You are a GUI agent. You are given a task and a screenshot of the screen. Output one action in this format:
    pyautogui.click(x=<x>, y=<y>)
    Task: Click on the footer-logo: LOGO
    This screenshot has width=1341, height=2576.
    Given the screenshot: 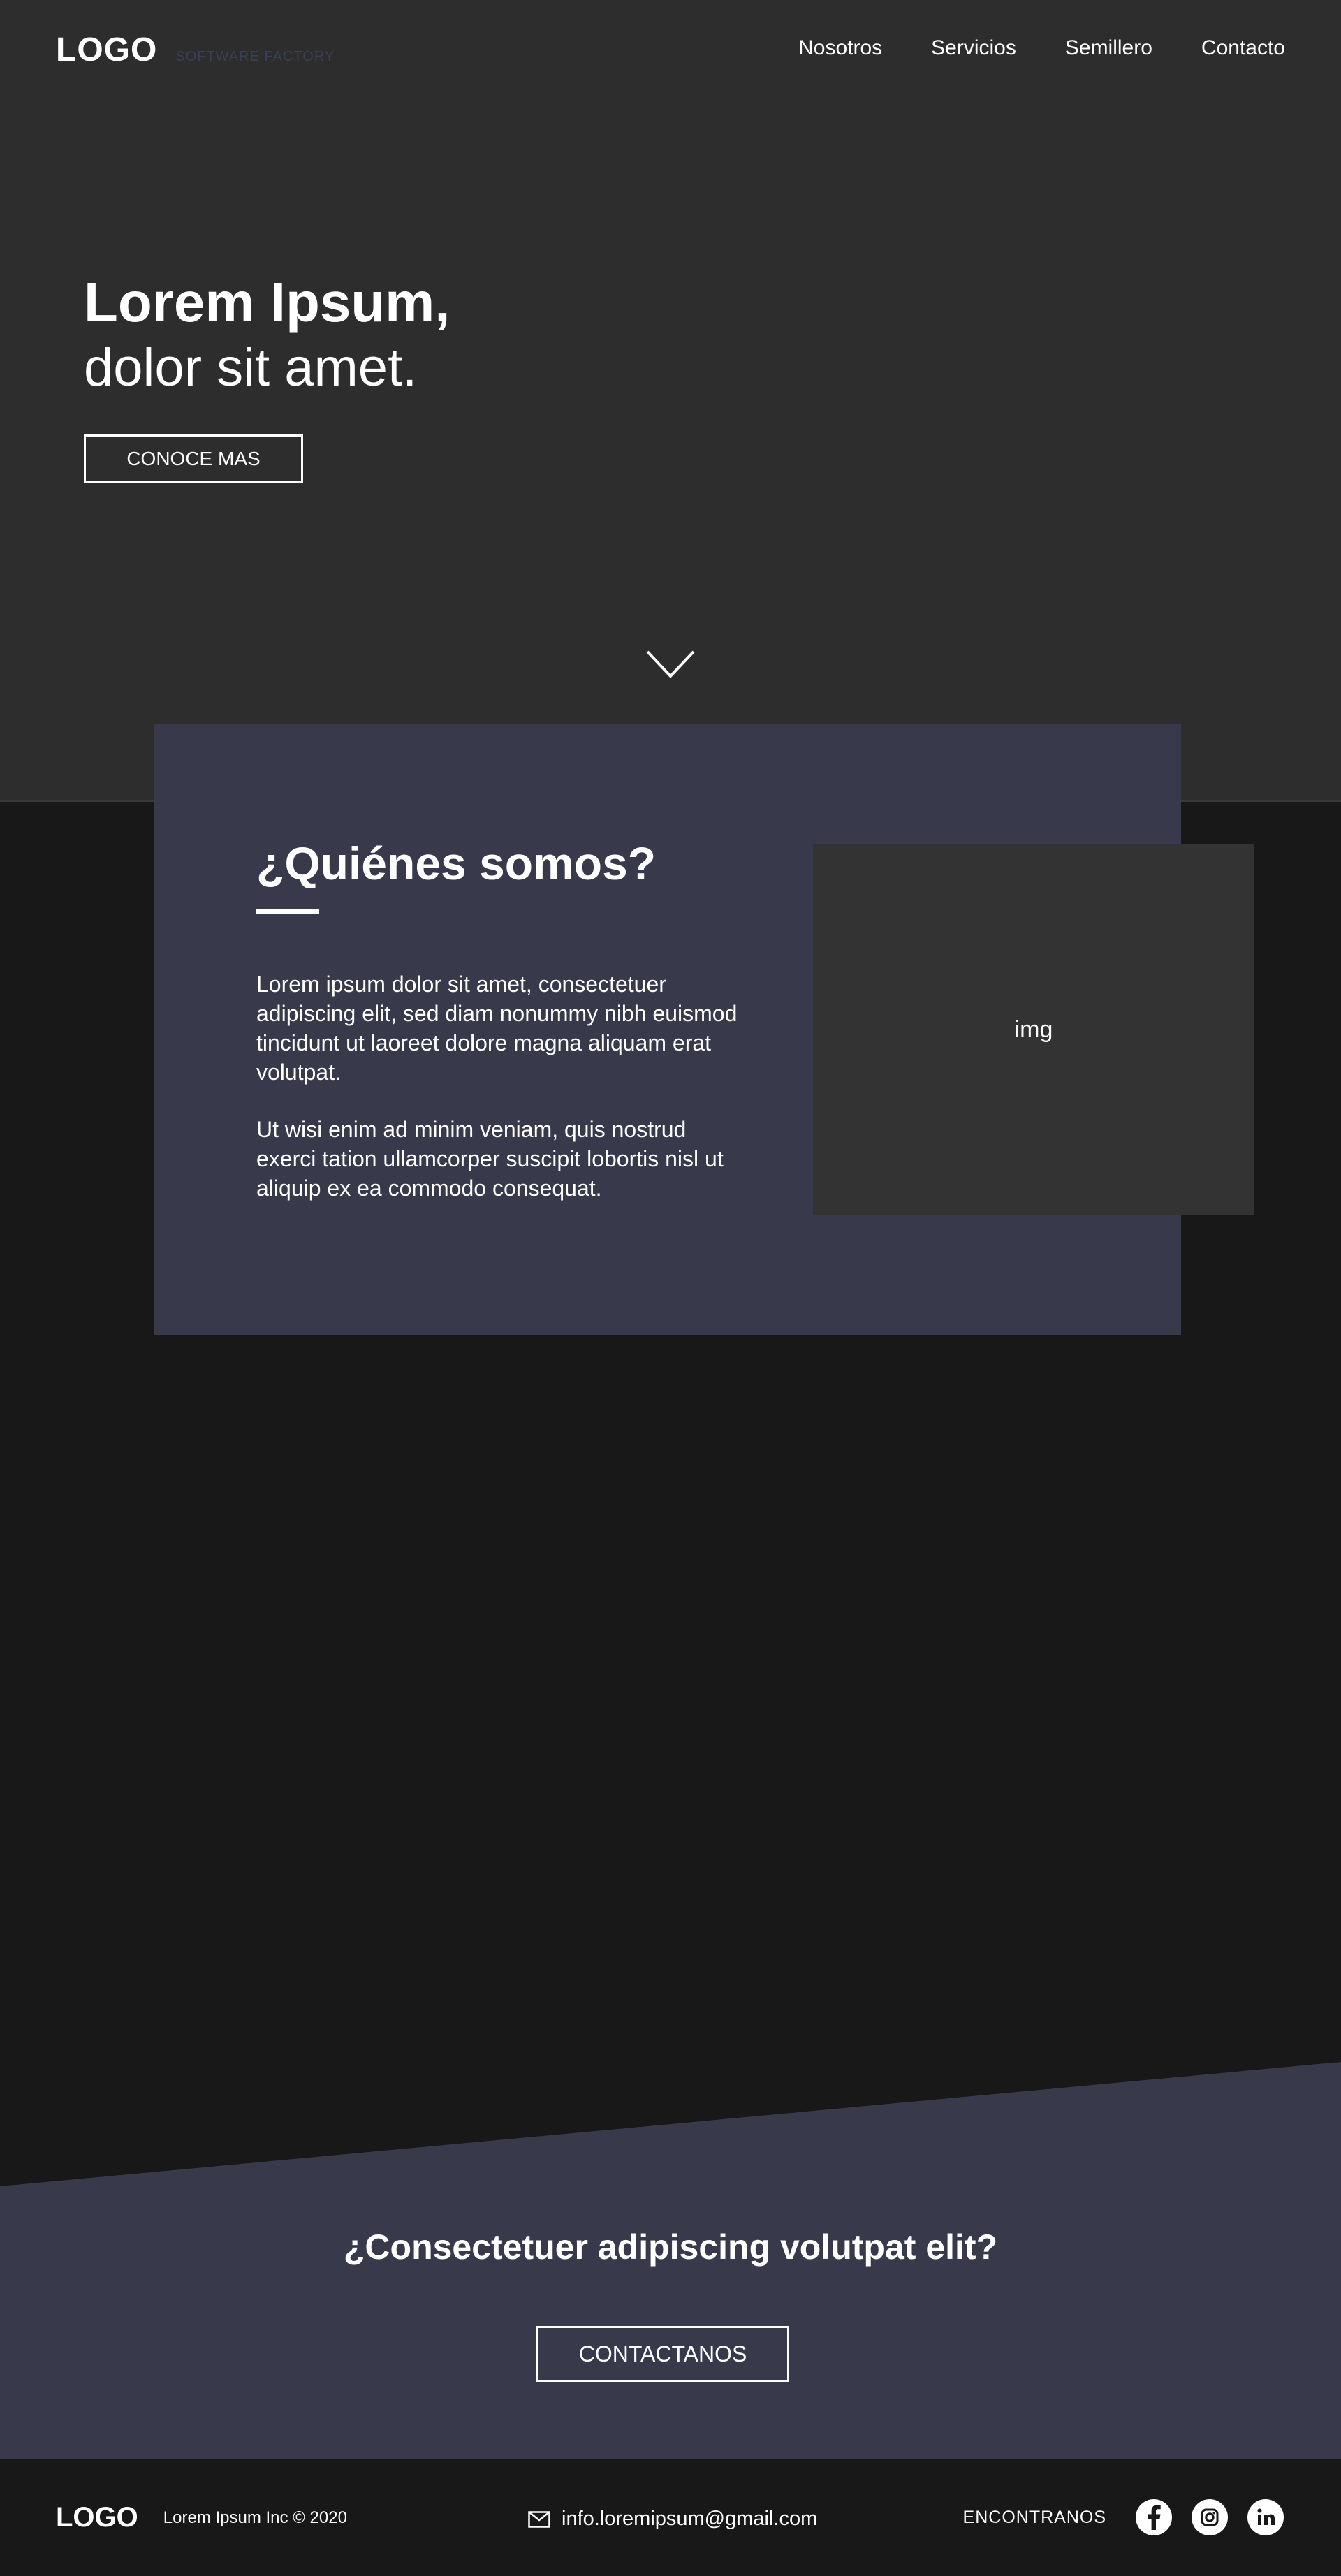 What is the action you would take?
    pyautogui.click(x=97, y=2517)
    